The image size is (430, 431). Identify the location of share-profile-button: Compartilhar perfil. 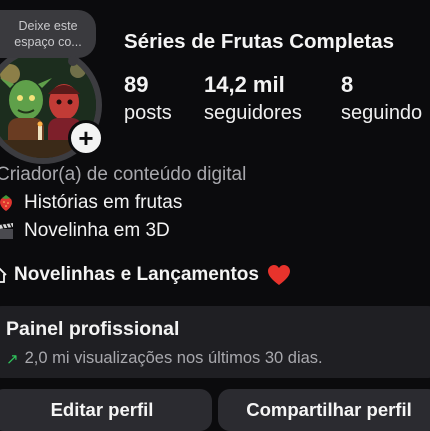
(324, 410).